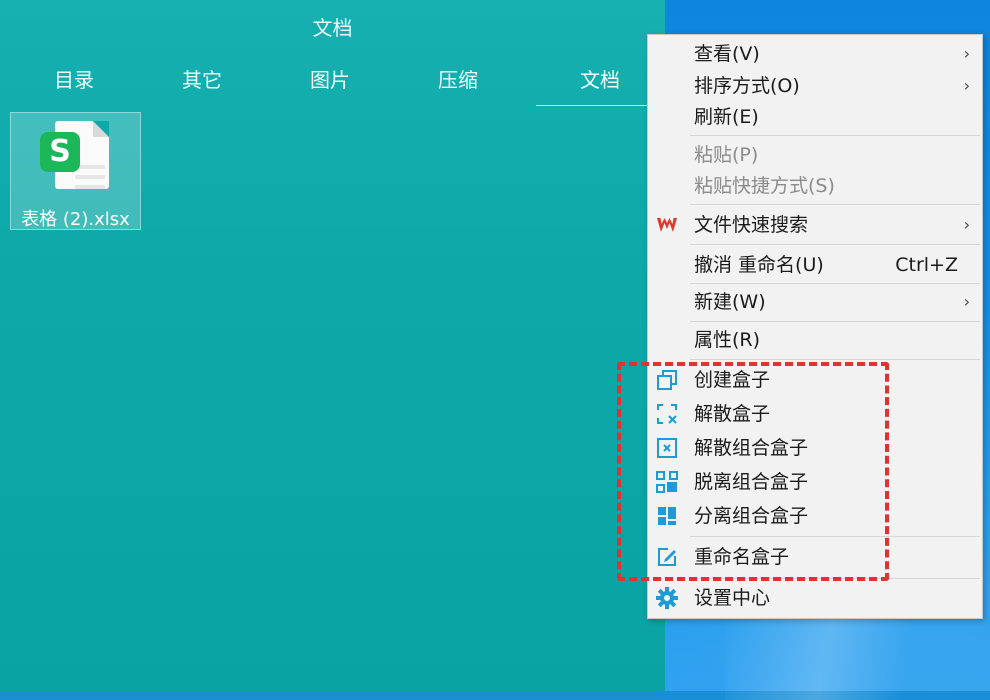 Image resolution: width=990 pixels, height=700 pixels. What do you see at coordinates (815, 340) in the screenshot?
I see `menu-item-properties: 属性(R)` at bounding box center [815, 340].